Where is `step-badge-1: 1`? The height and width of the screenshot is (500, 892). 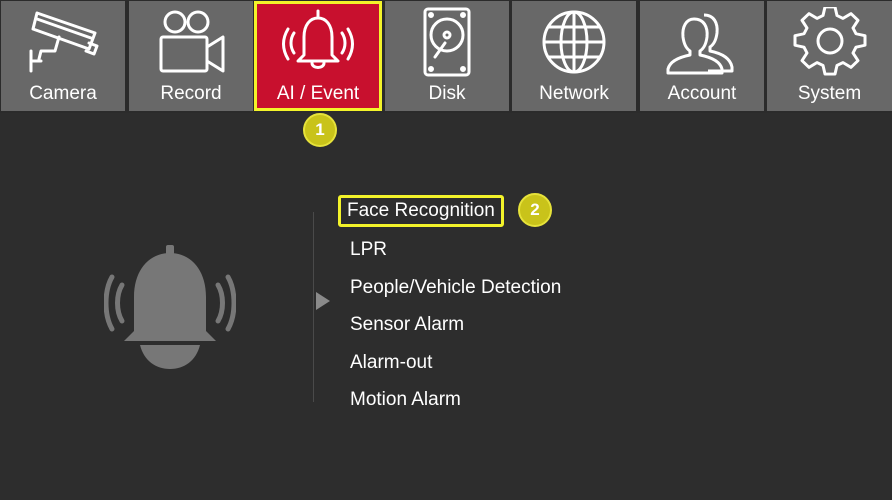 step-badge-1: 1 is located at coordinates (320, 130).